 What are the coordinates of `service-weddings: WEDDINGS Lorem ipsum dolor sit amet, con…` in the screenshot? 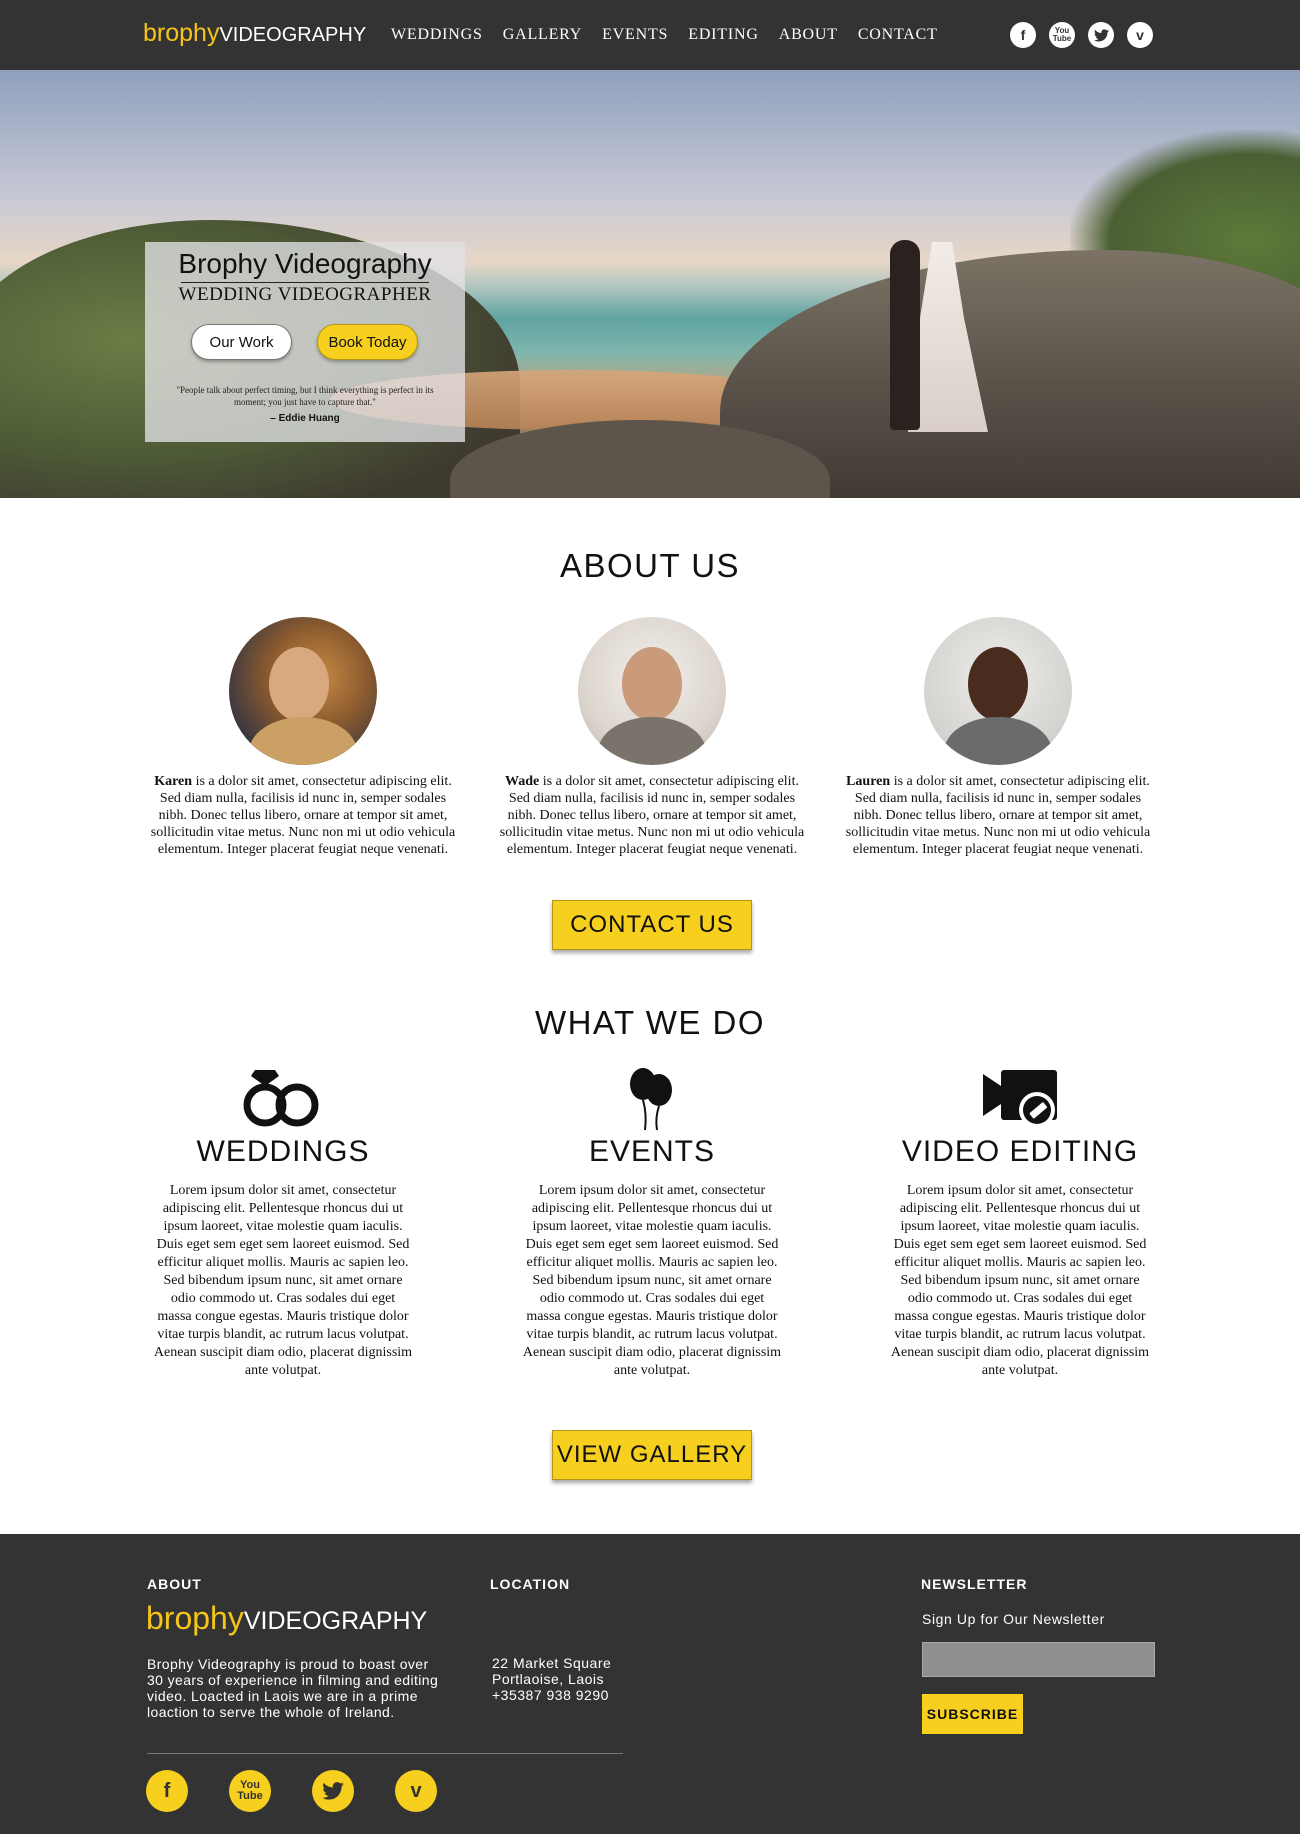 It's located at (283, 1223).